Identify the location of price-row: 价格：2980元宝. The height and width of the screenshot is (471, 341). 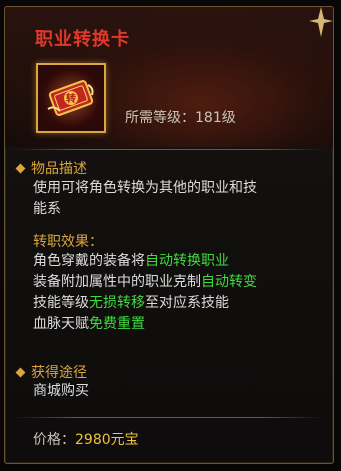
(86, 439).